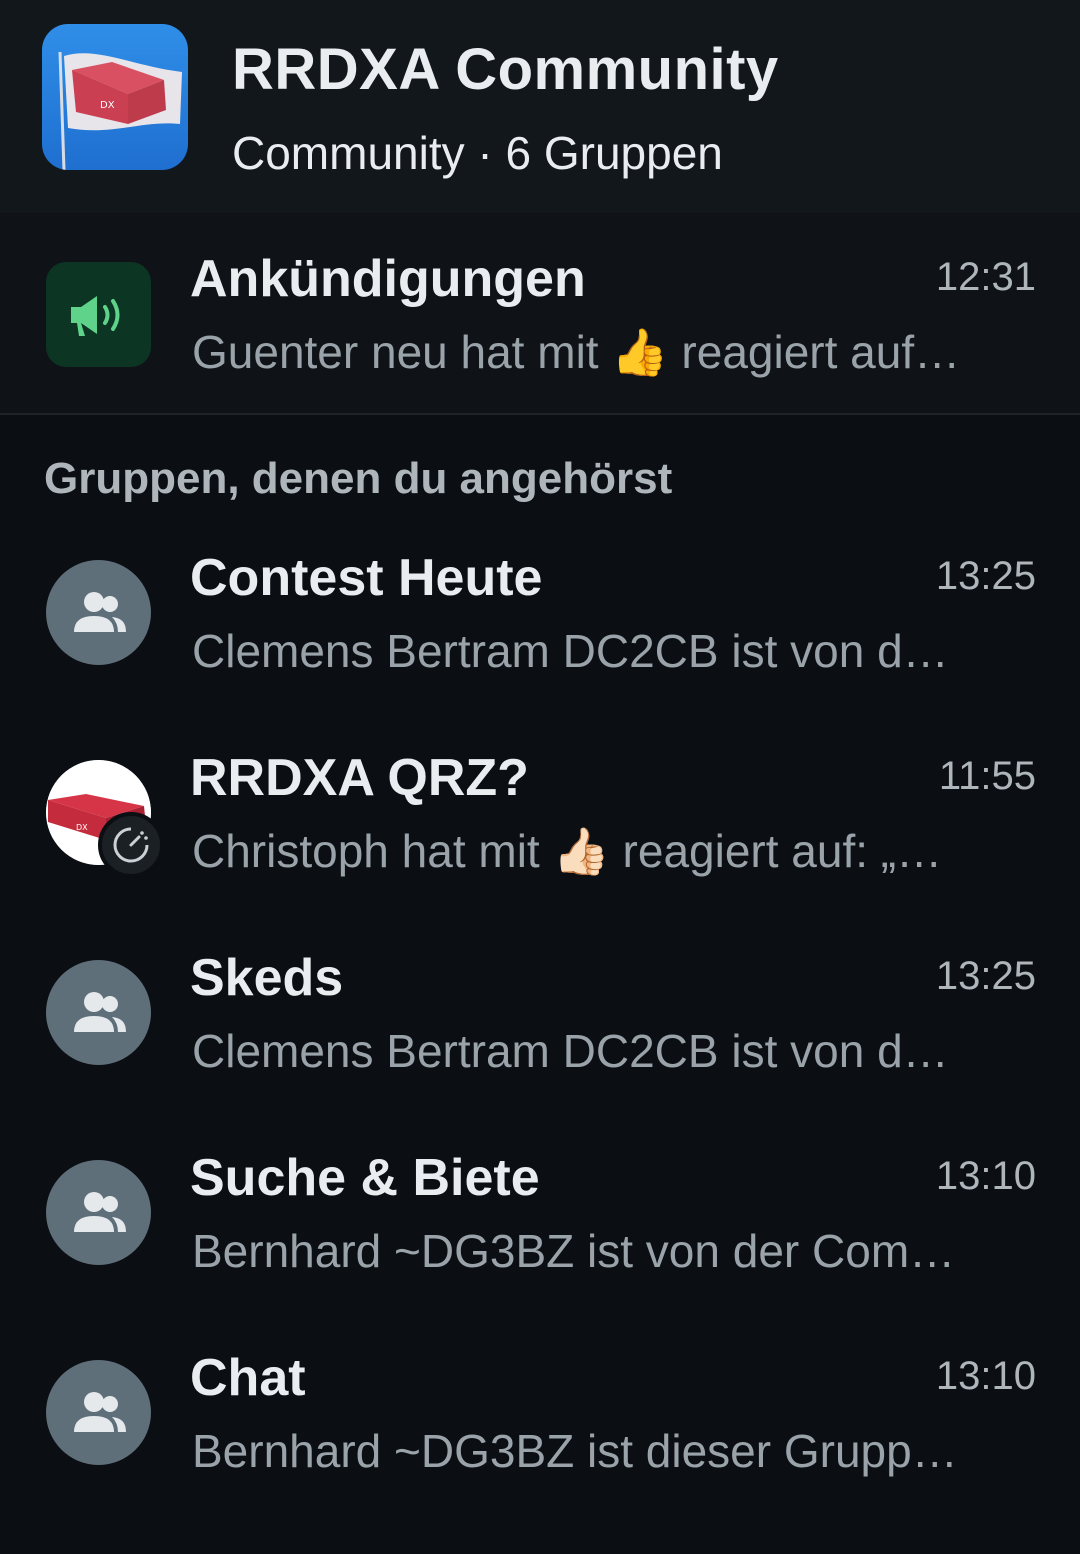 The height and width of the screenshot is (1554, 1080). What do you see at coordinates (365, 1178) in the screenshot?
I see `group-title: Suche & Biete` at bounding box center [365, 1178].